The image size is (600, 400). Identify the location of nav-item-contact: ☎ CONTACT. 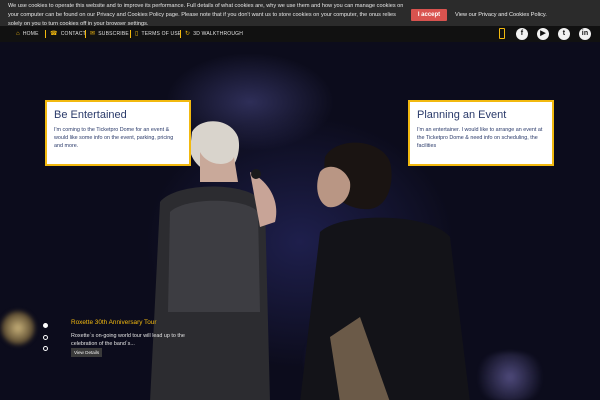
(68, 34).